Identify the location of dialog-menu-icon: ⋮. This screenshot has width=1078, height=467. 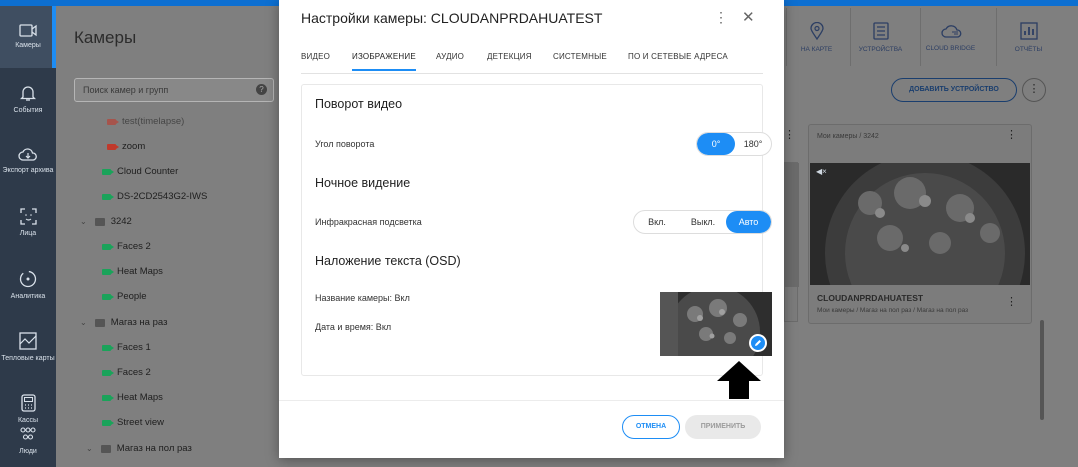
(721, 17).